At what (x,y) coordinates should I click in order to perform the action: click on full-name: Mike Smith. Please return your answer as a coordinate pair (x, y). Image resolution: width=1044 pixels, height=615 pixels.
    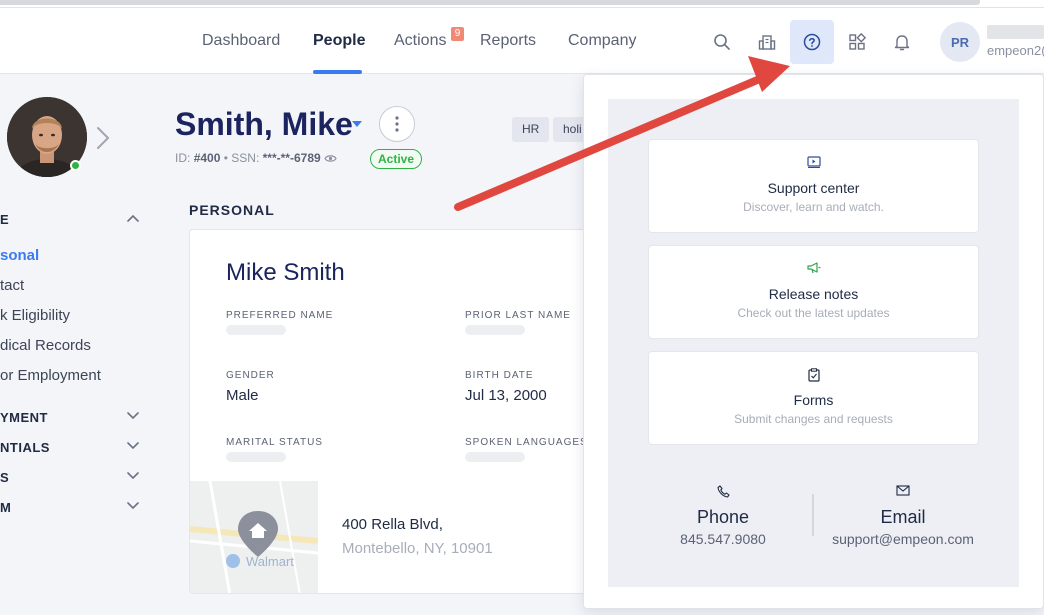
    Looking at the image, I should click on (285, 272).